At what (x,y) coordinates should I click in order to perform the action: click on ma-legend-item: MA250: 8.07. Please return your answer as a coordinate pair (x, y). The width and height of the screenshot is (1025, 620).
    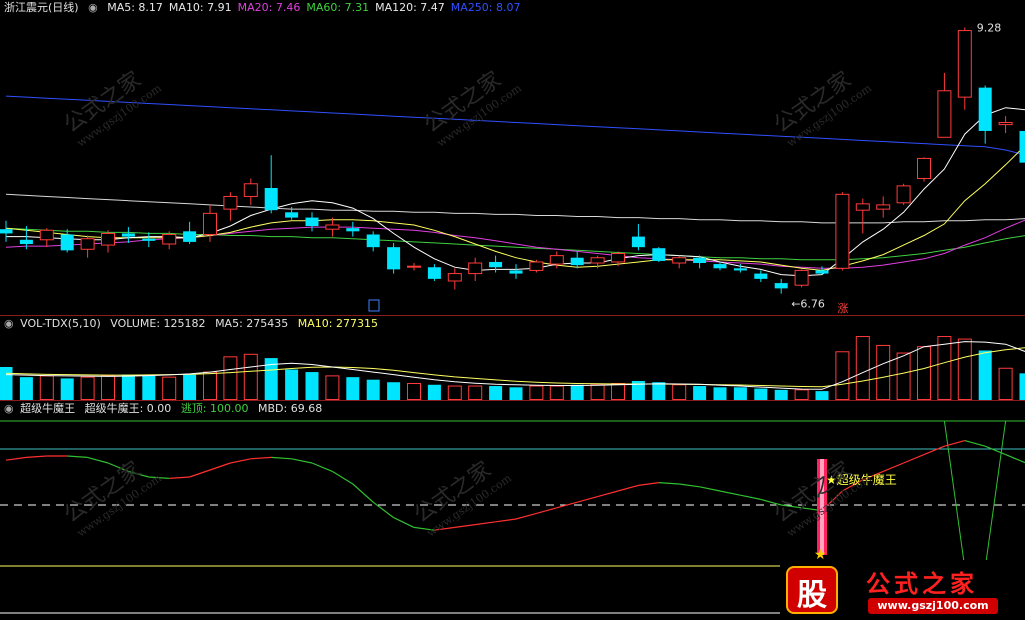
    Looking at the image, I should click on (485, 7).